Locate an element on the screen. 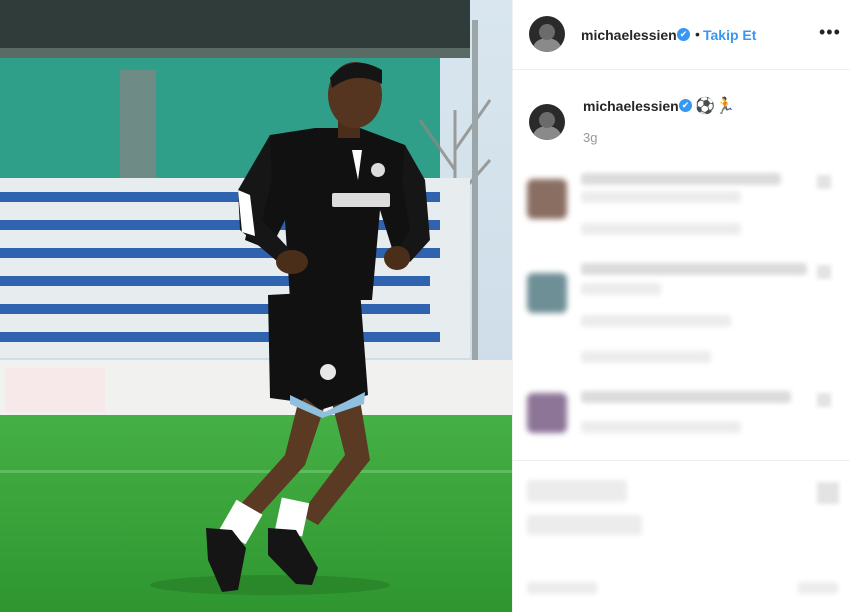 The height and width of the screenshot is (612, 850). view-replies-blurred is located at coordinates (646, 357).